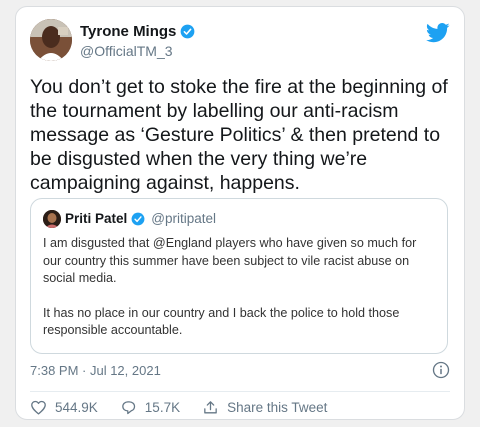 Image resolution: width=480 pixels, height=427 pixels. I want to click on author-name-row: Tyrone Mings, so click(137, 31).